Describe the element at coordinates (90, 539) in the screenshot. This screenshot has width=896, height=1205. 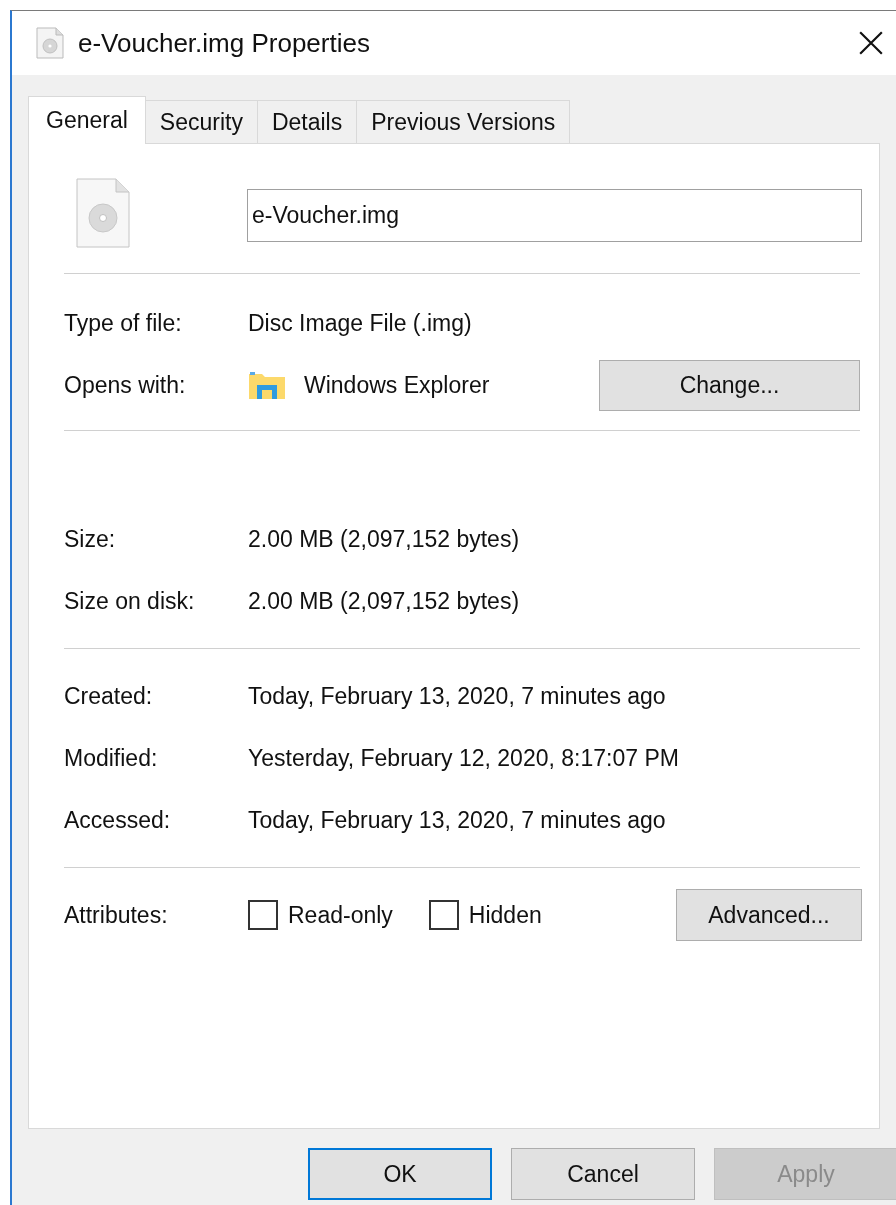
I see `property-label: Size:` at that location.